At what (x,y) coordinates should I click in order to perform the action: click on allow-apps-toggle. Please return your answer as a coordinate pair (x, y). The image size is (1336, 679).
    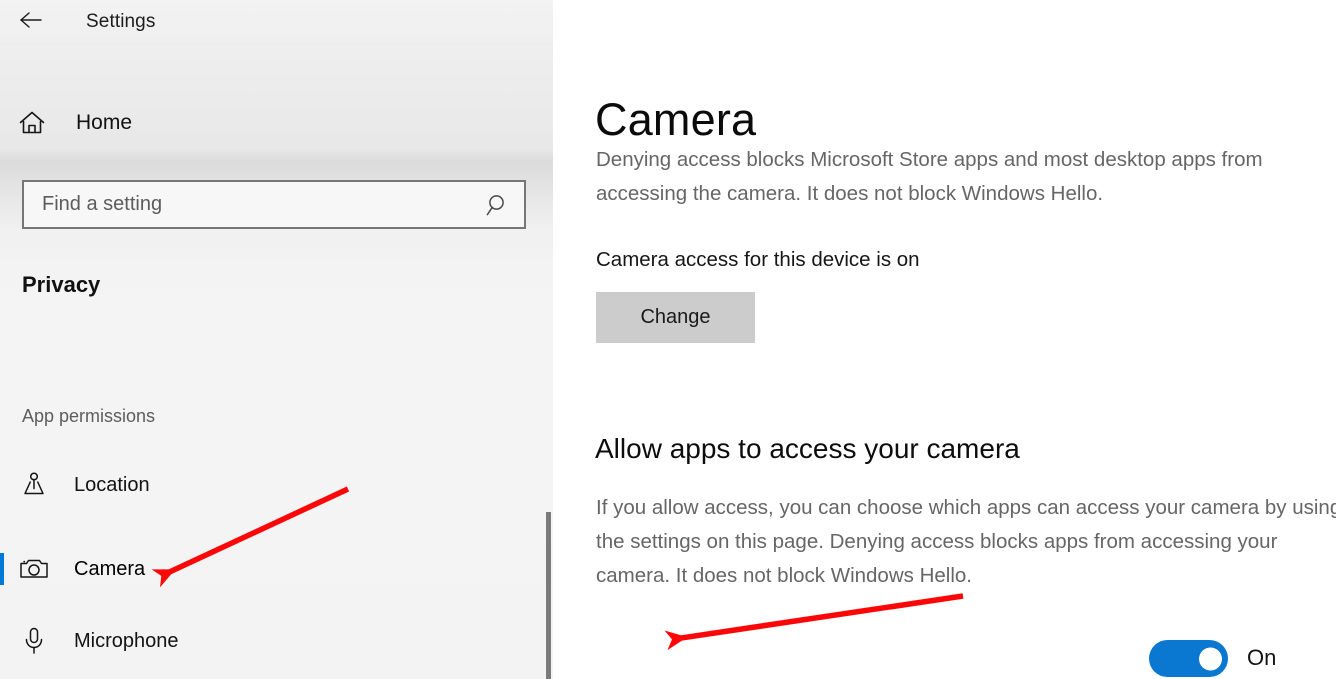
    Looking at the image, I should click on (1188, 658).